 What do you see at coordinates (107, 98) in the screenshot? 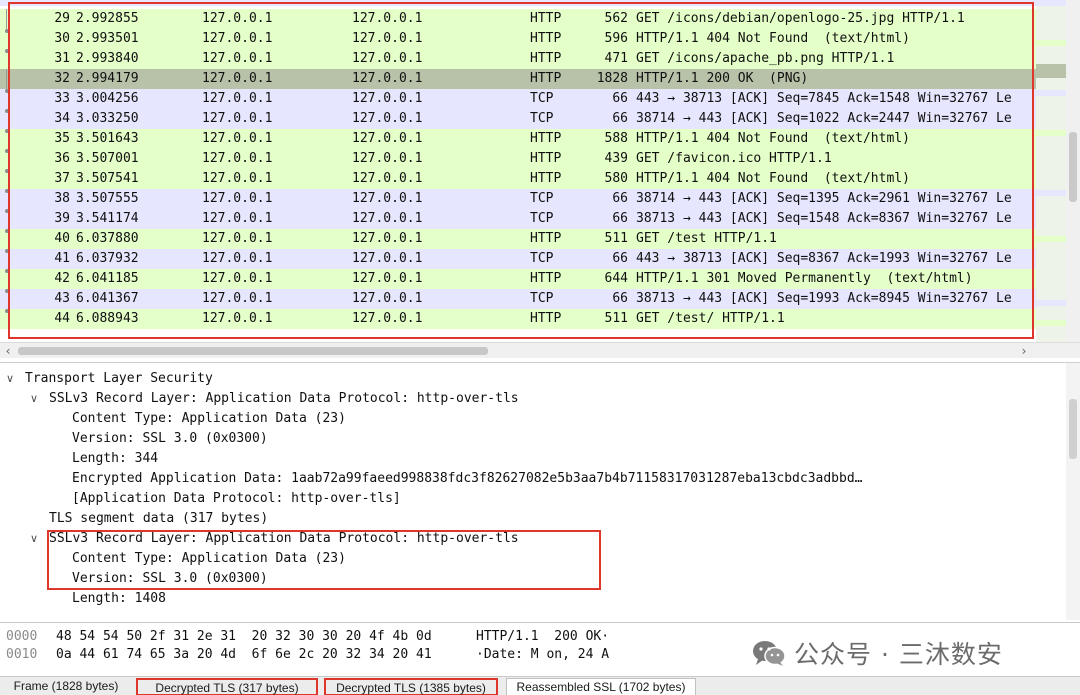
I see `packet-time-cell: 3.004256` at bounding box center [107, 98].